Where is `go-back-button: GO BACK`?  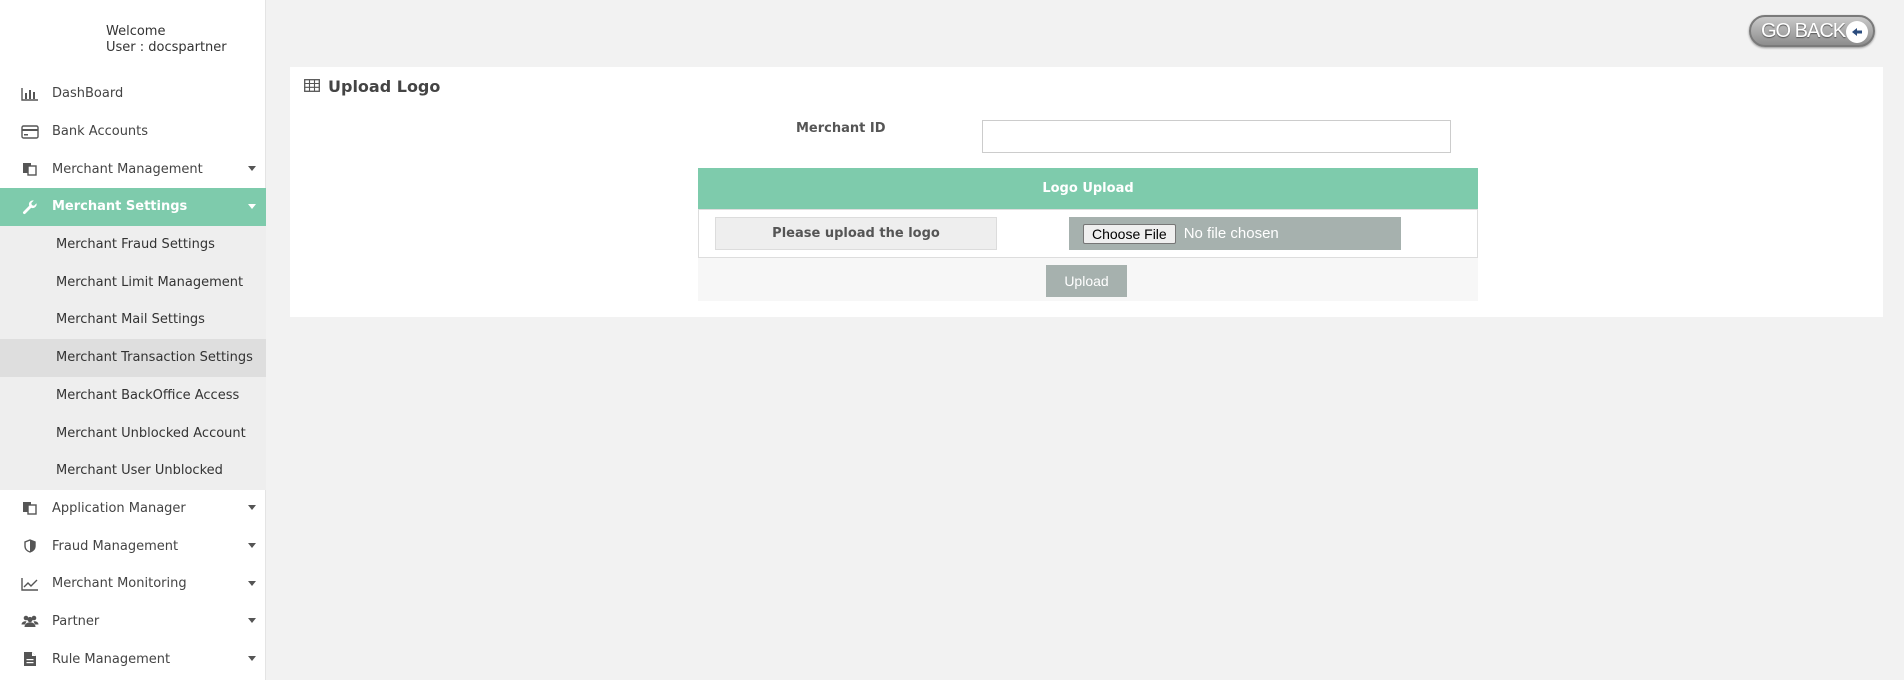
go-back-button: GO BACK is located at coordinates (1812, 31).